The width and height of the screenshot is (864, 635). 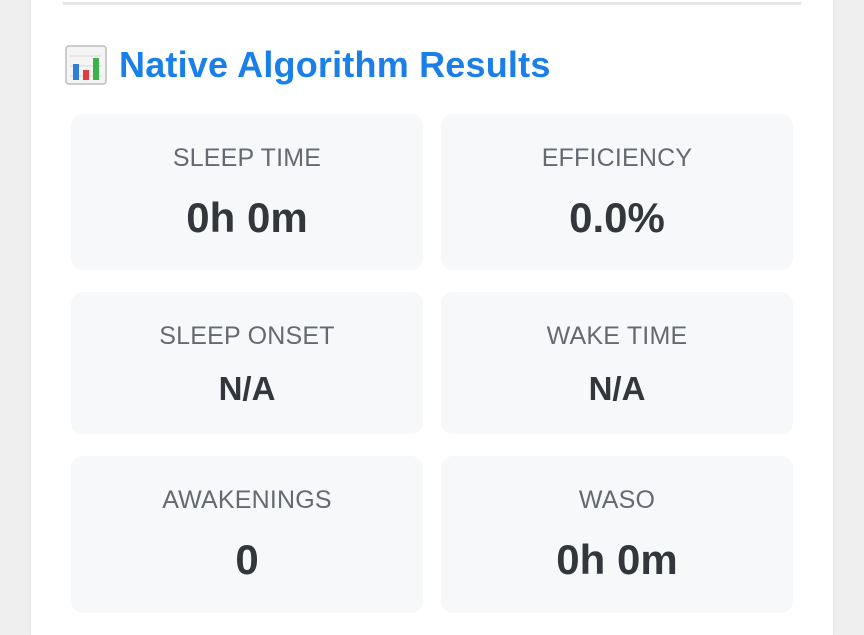 I want to click on metric-sleep-onset: SLEEP ONSET N/A, so click(x=247, y=363).